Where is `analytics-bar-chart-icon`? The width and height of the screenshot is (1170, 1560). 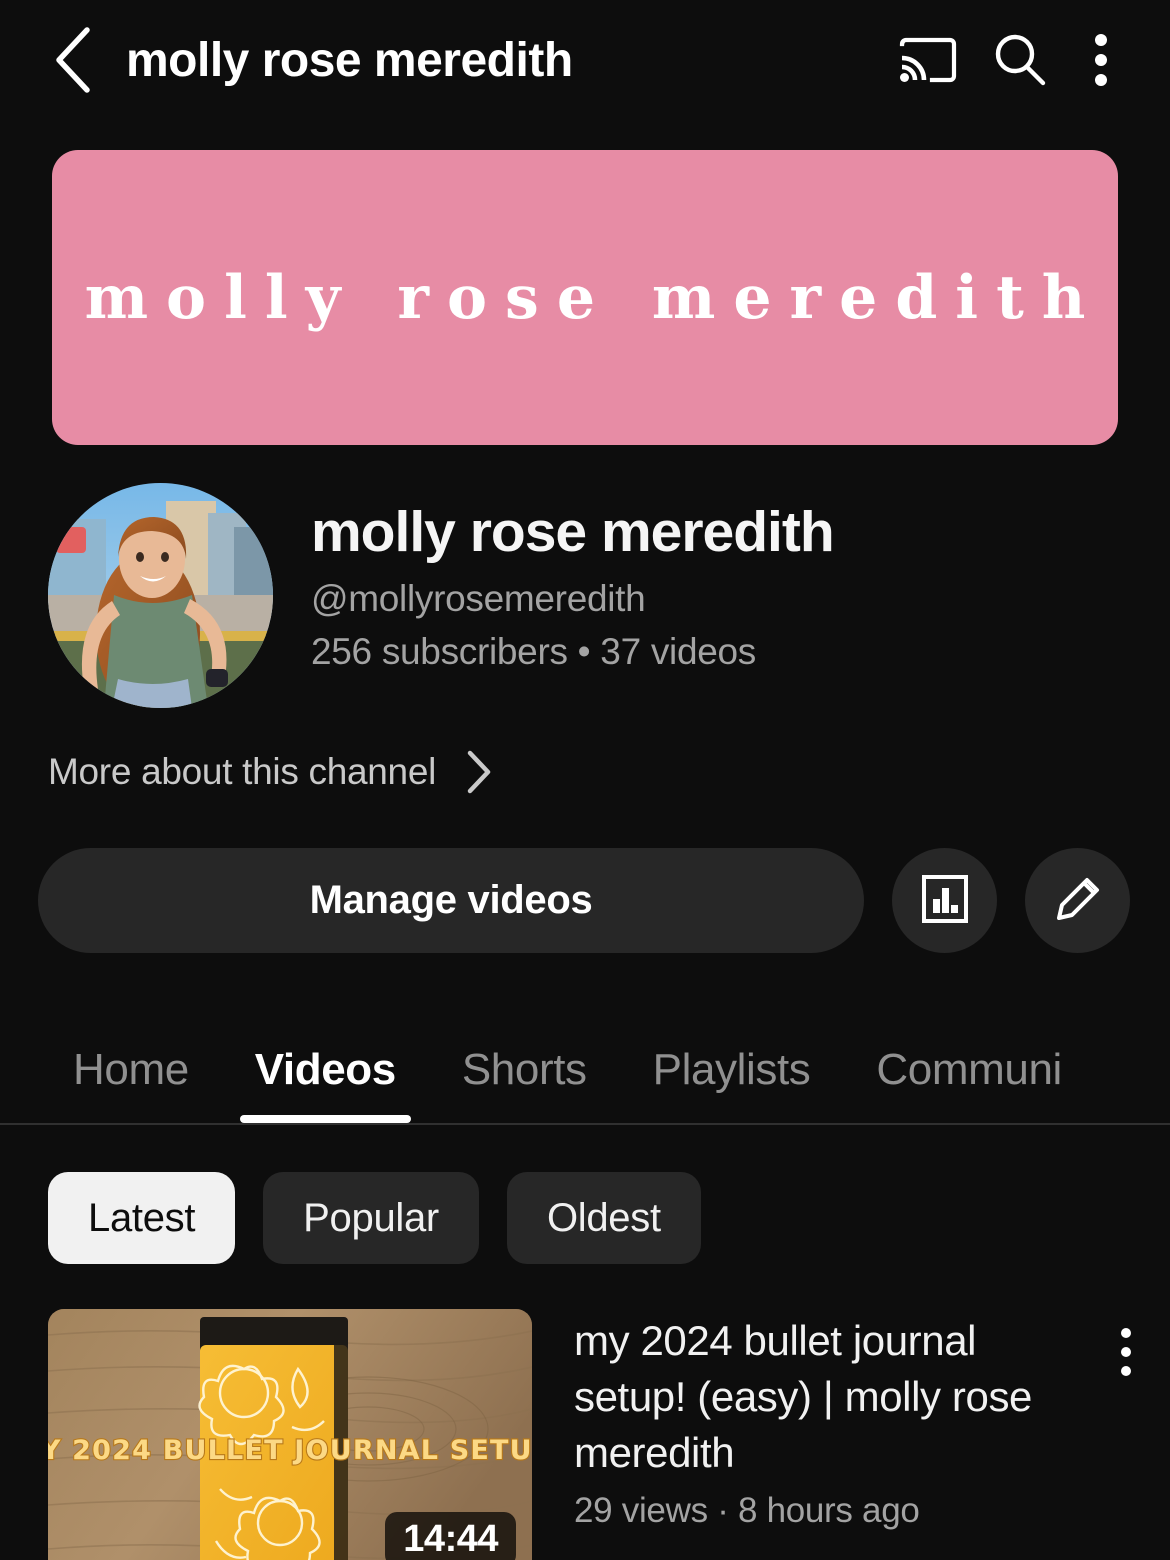
analytics-bar-chart-icon is located at coordinates (945, 900).